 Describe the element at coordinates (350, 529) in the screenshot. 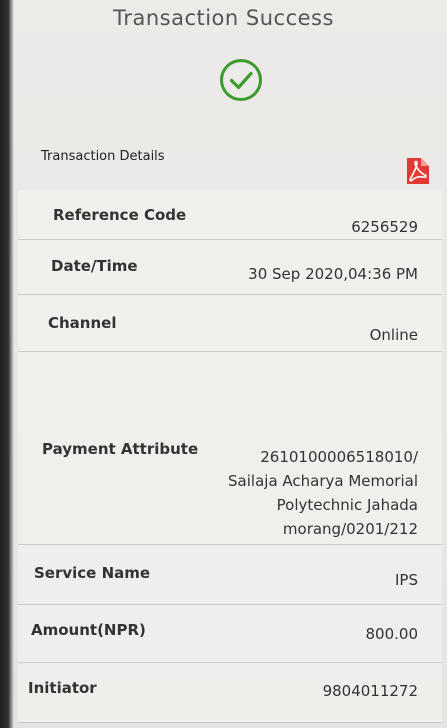

I see `payment-attribute-line: morang/0201/212` at that location.